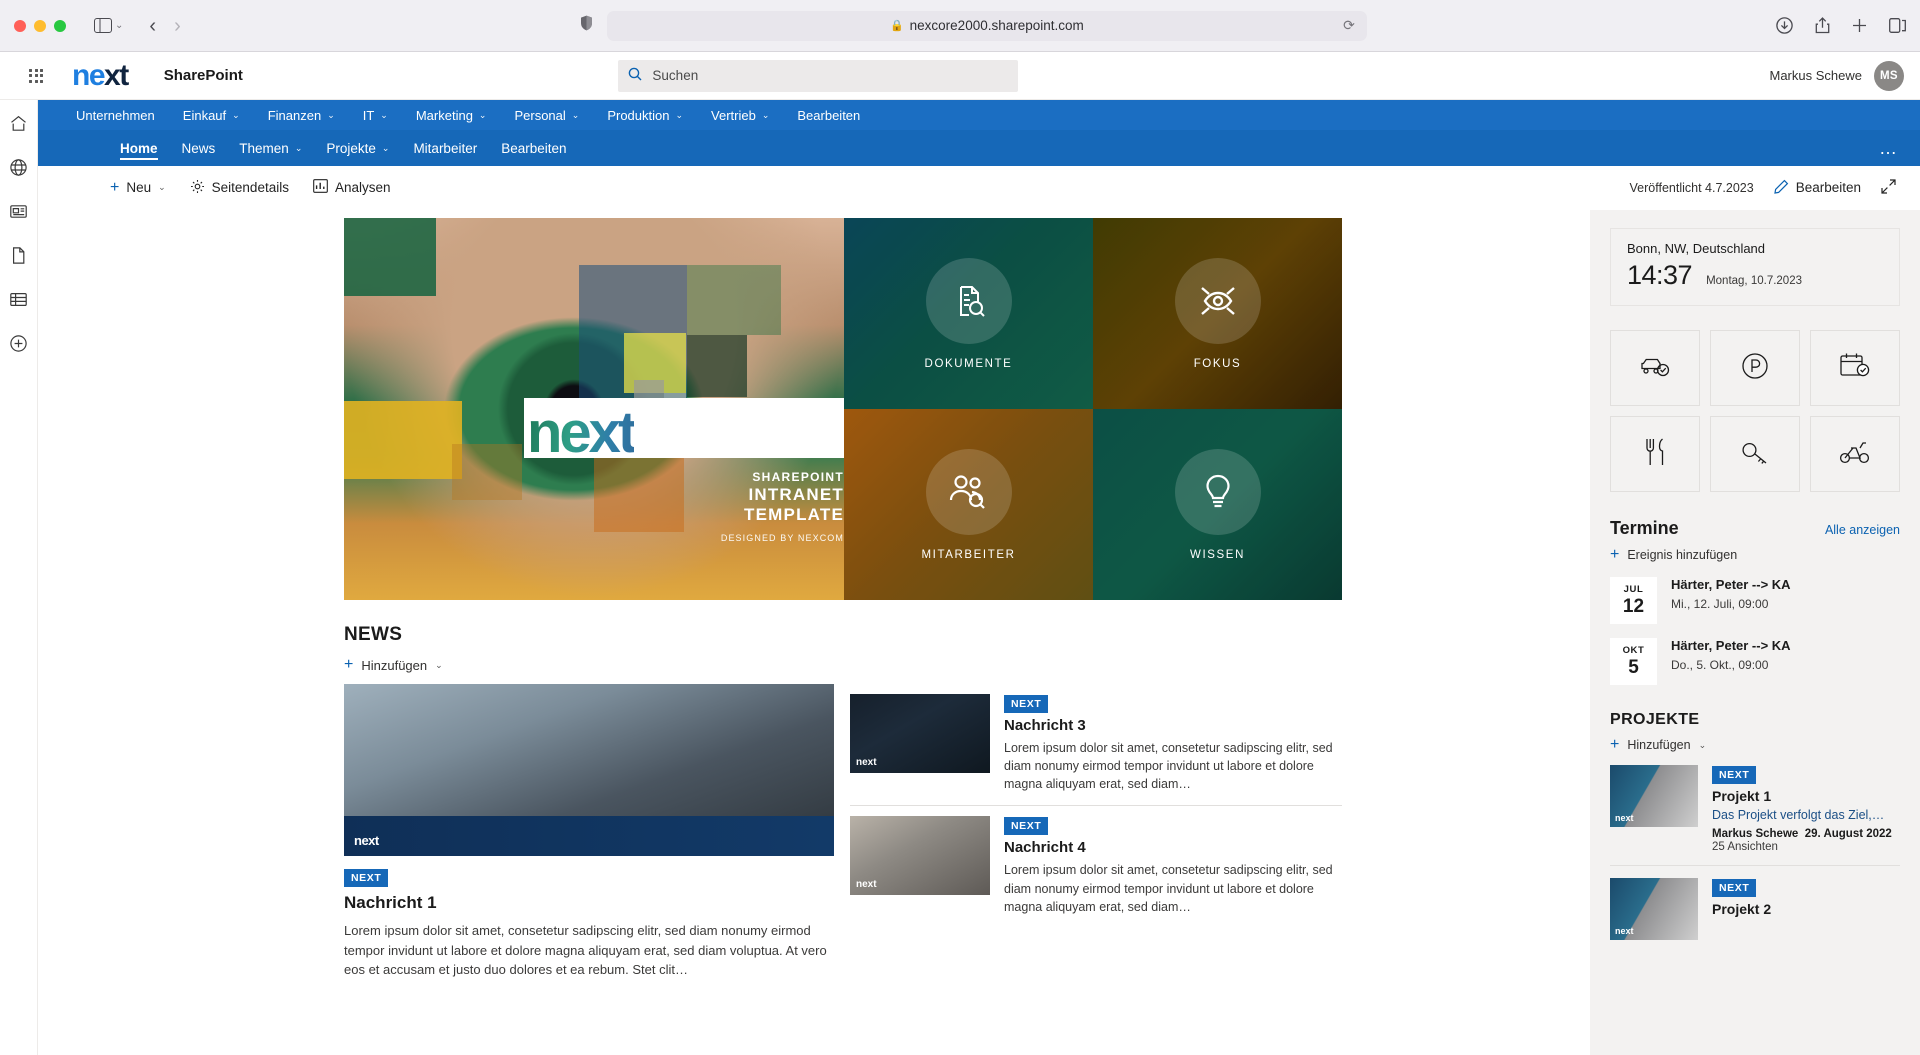  What do you see at coordinates (19, 258) in the screenshot?
I see `rail-item-files` at bounding box center [19, 258].